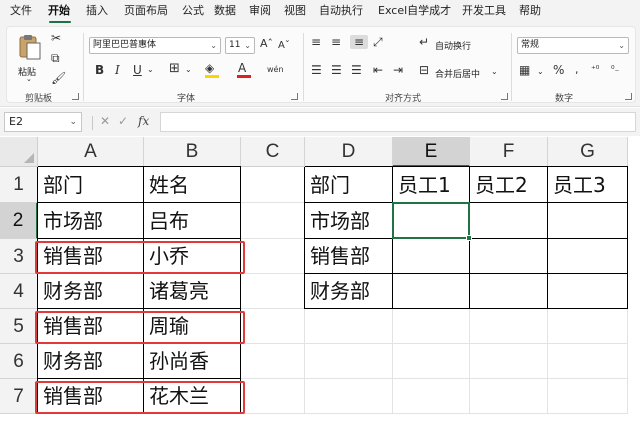 The height and width of the screenshot is (424, 640). What do you see at coordinates (117, 70) in the screenshot?
I see `italic-icon: I` at bounding box center [117, 70].